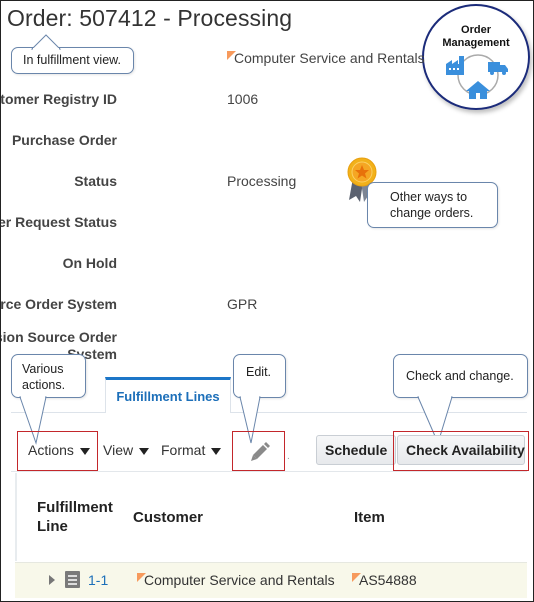  What do you see at coordinates (64, 140) in the screenshot?
I see `field-label: Purchase Order` at bounding box center [64, 140].